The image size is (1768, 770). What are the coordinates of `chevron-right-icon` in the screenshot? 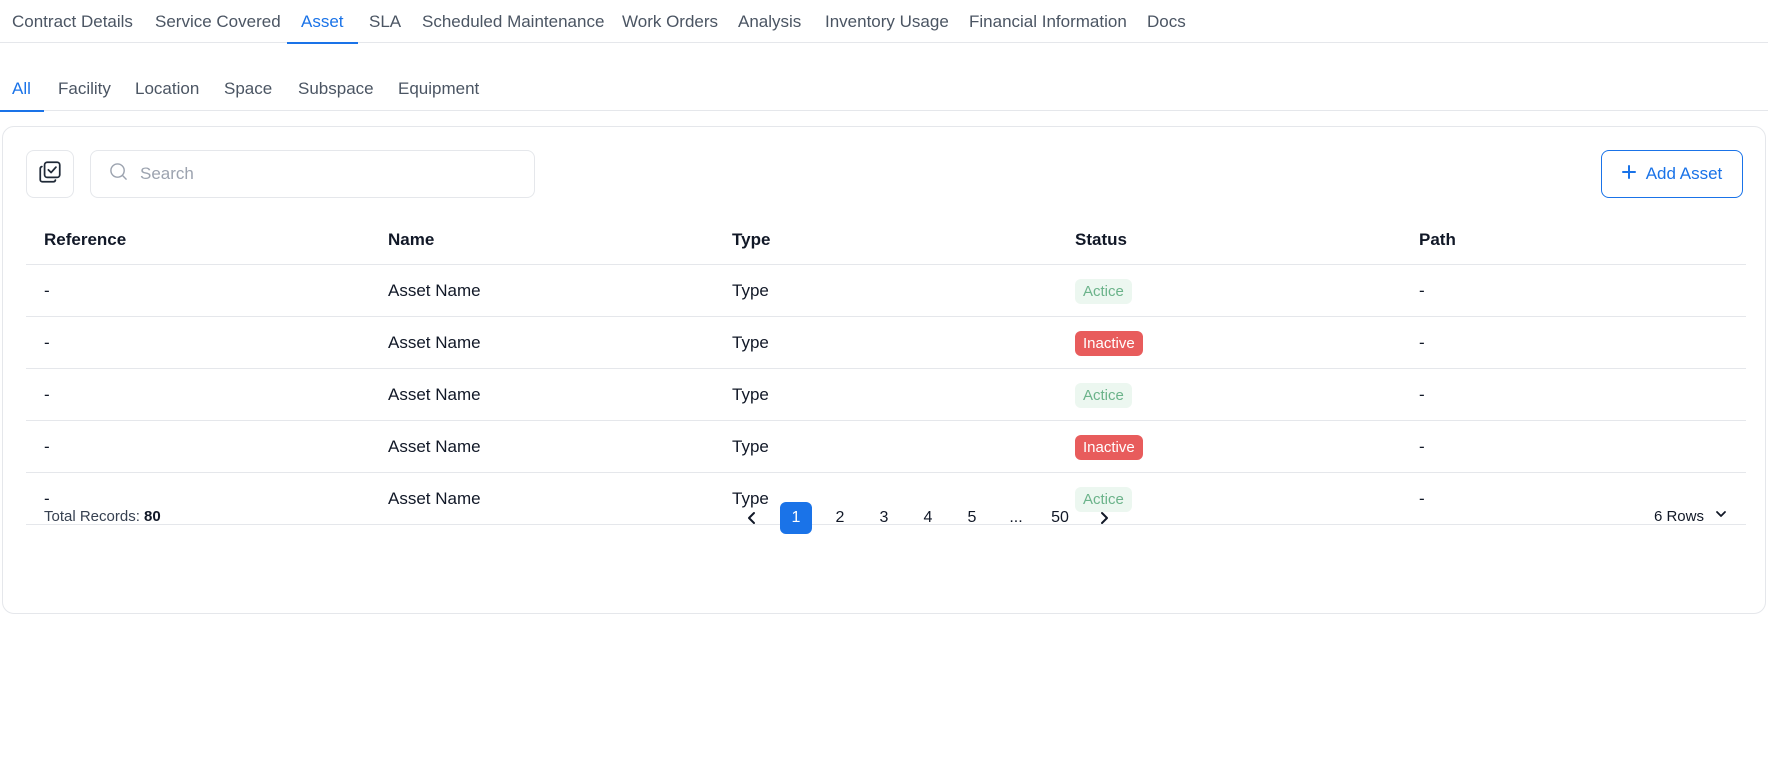 It's located at (1104, 518).